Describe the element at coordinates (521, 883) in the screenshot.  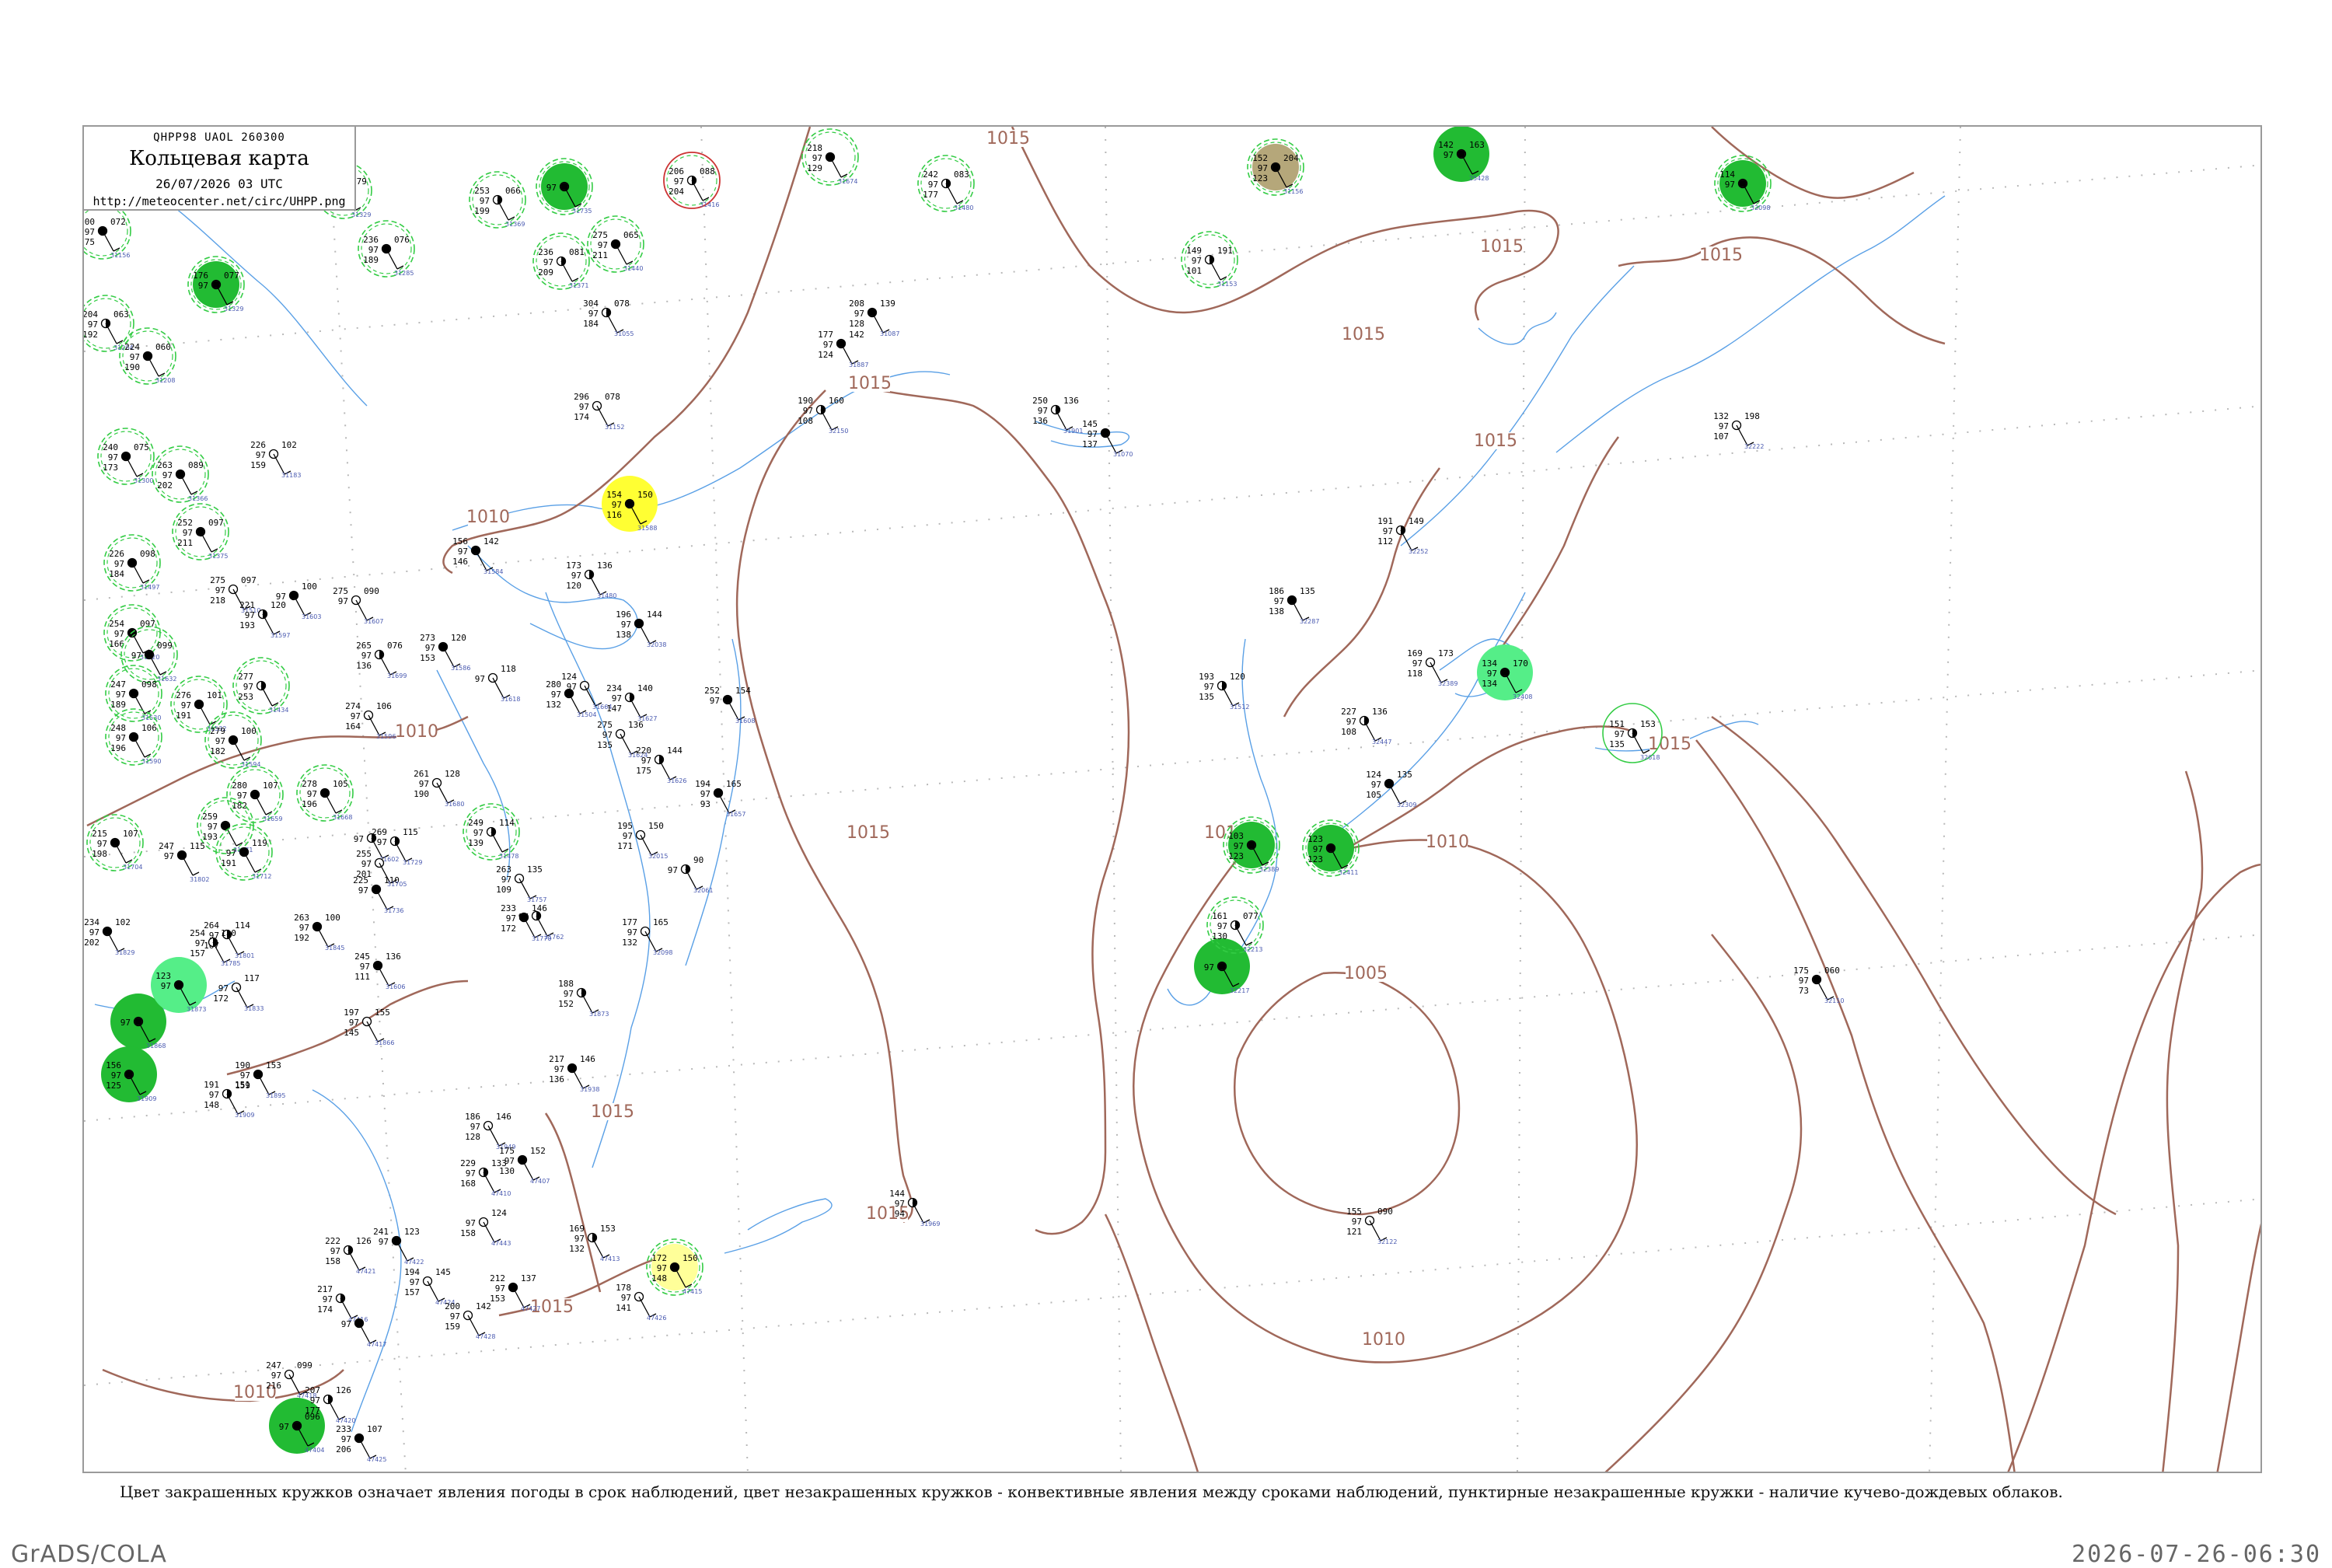
I see `station-31757: 26397109 135 31757` at that location.